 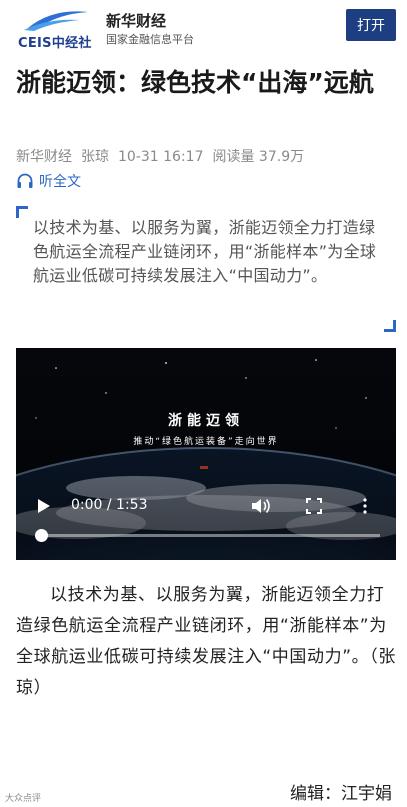 I want to click on article-author: 张琼, so click(x=95, y=157).